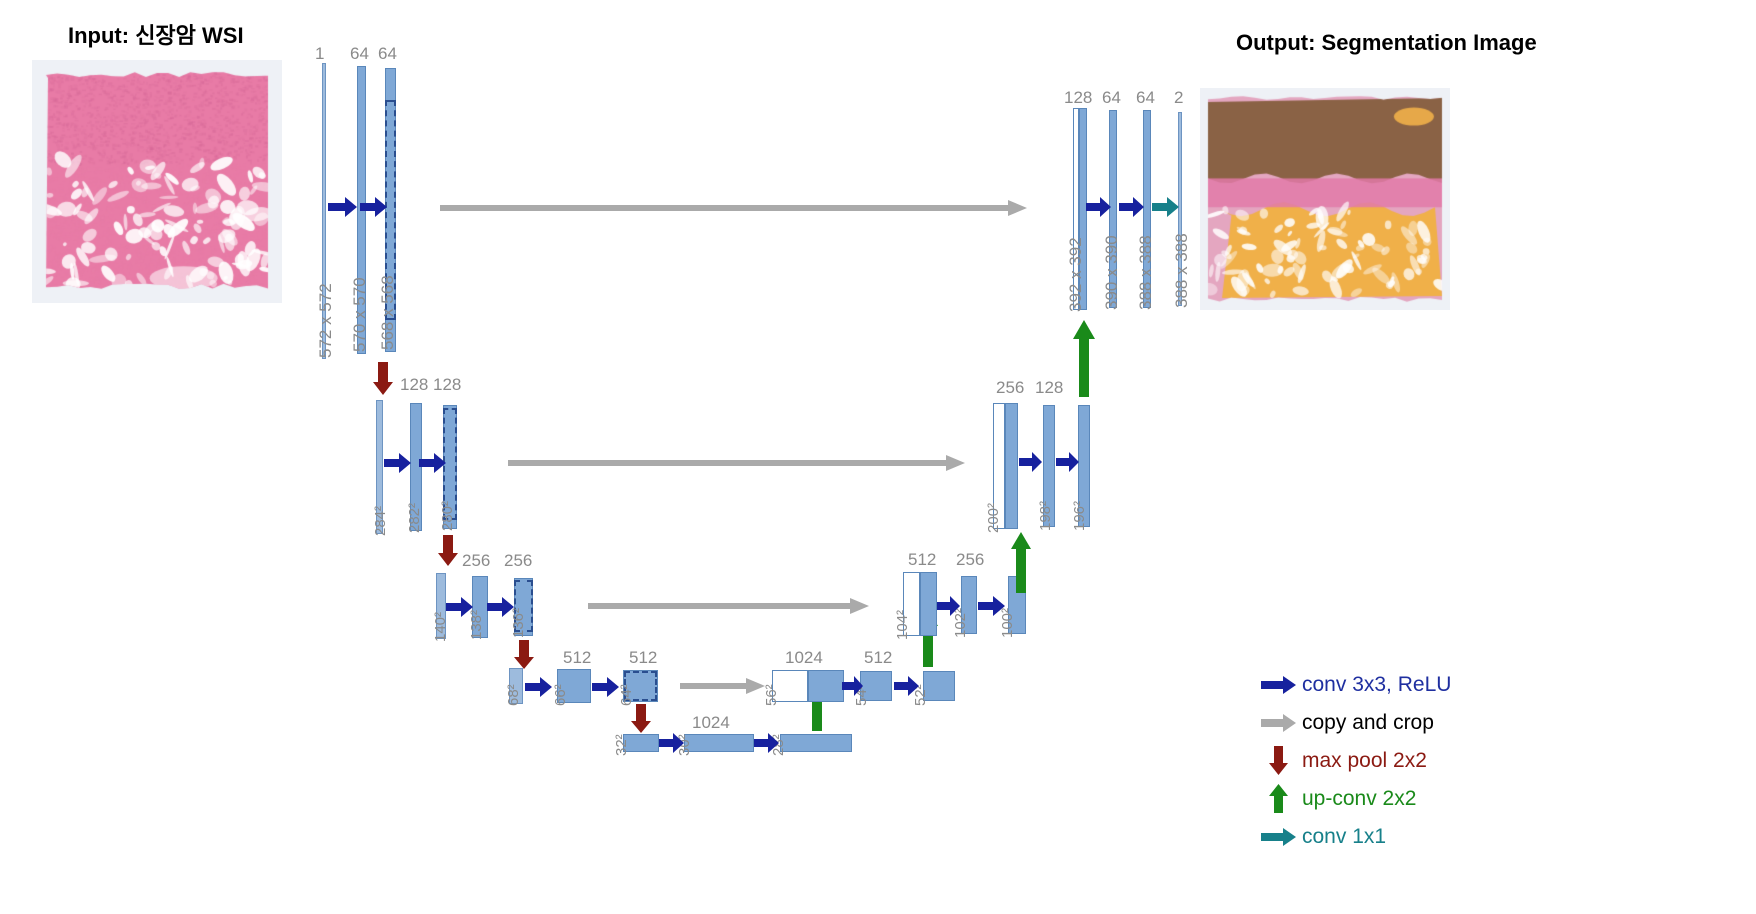 This screenshot has height=914, width=1756. Describe the element at coordinates (1377, 684) in the screenshot. I see `legend-label-conv: conv 3x3, ReLU` at that location.